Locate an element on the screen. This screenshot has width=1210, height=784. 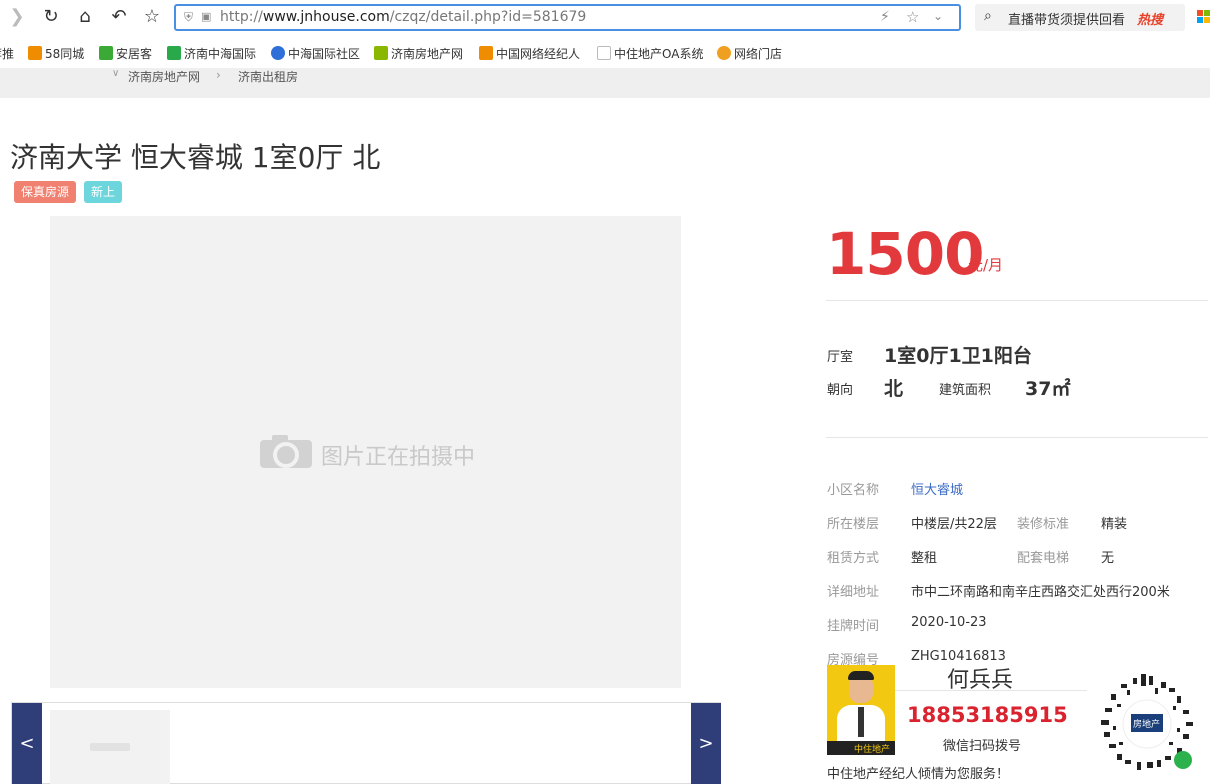
58-logo-icon is located at coordinates (35, 53).